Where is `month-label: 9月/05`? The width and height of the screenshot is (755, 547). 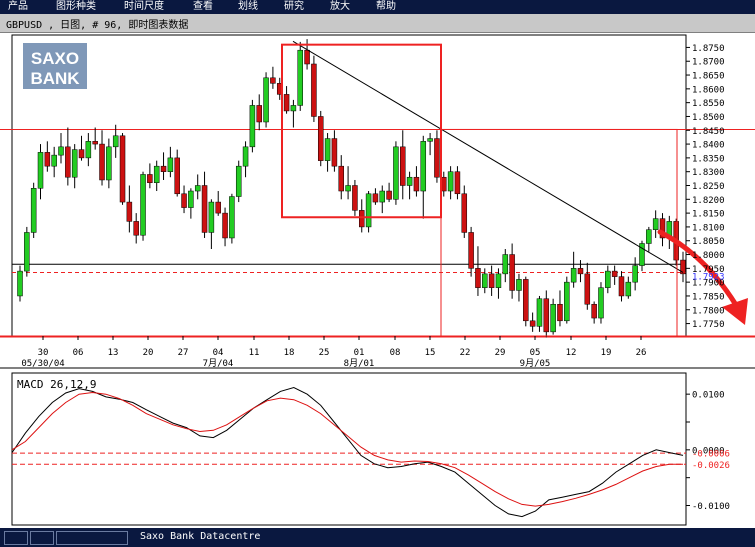 month-label: 9月/05 is located at coordinates (535, 363).